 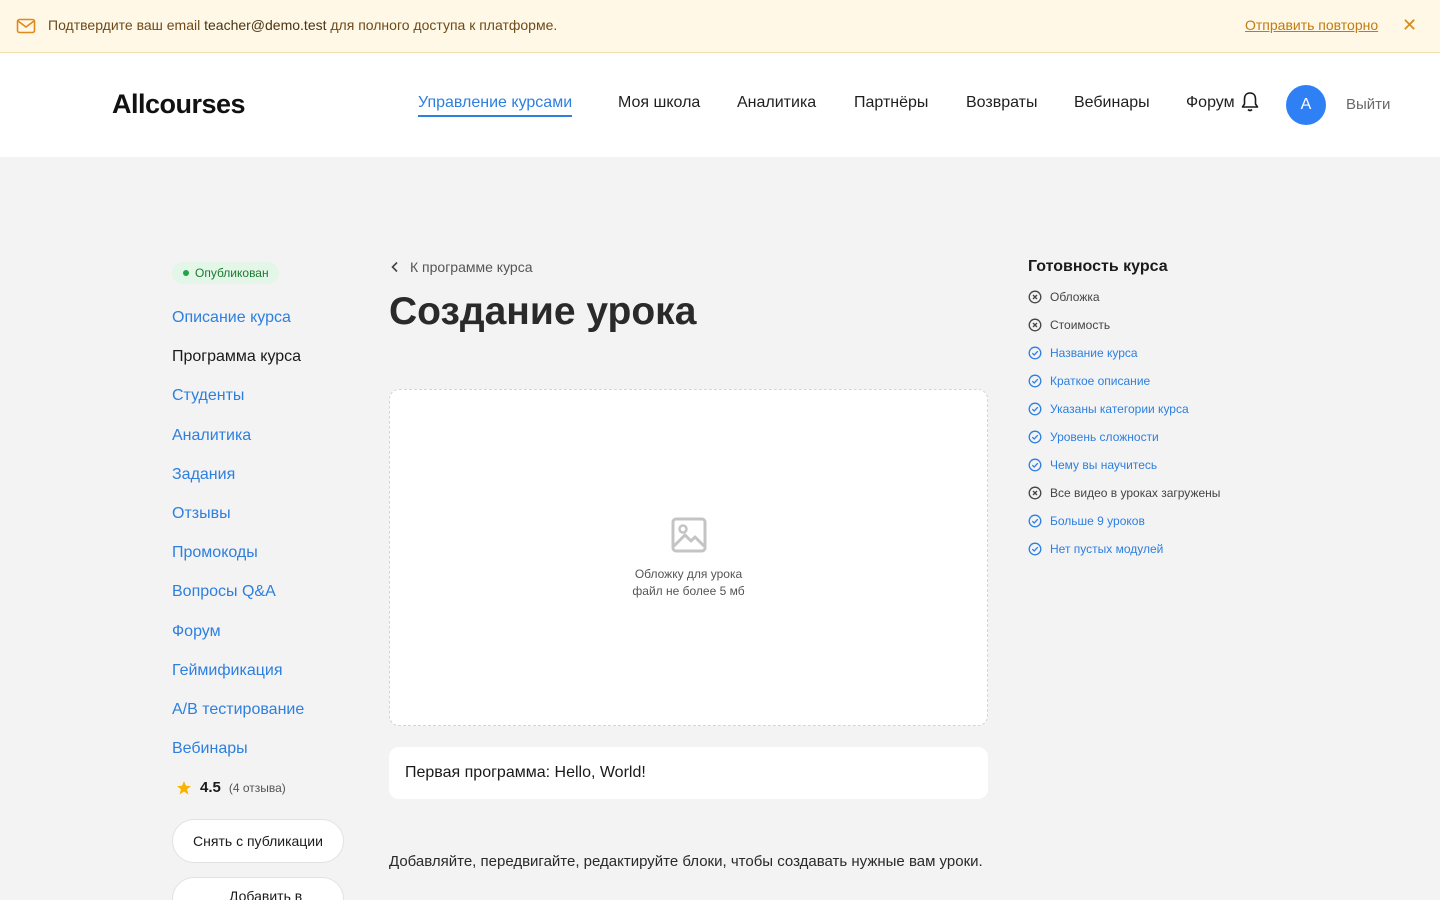 I want to click on sidebar-item-promocodes: Промокоды, so click(x=215, y=553).